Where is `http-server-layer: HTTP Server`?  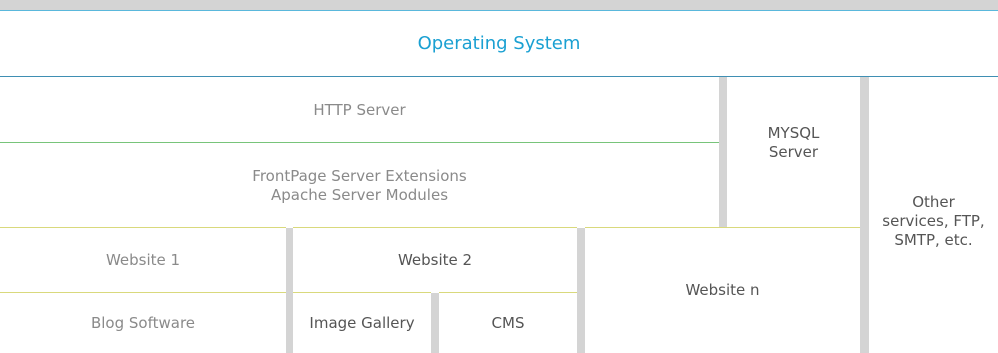
http-server-layer: HTTP Server is located at coordinates (359, 110).